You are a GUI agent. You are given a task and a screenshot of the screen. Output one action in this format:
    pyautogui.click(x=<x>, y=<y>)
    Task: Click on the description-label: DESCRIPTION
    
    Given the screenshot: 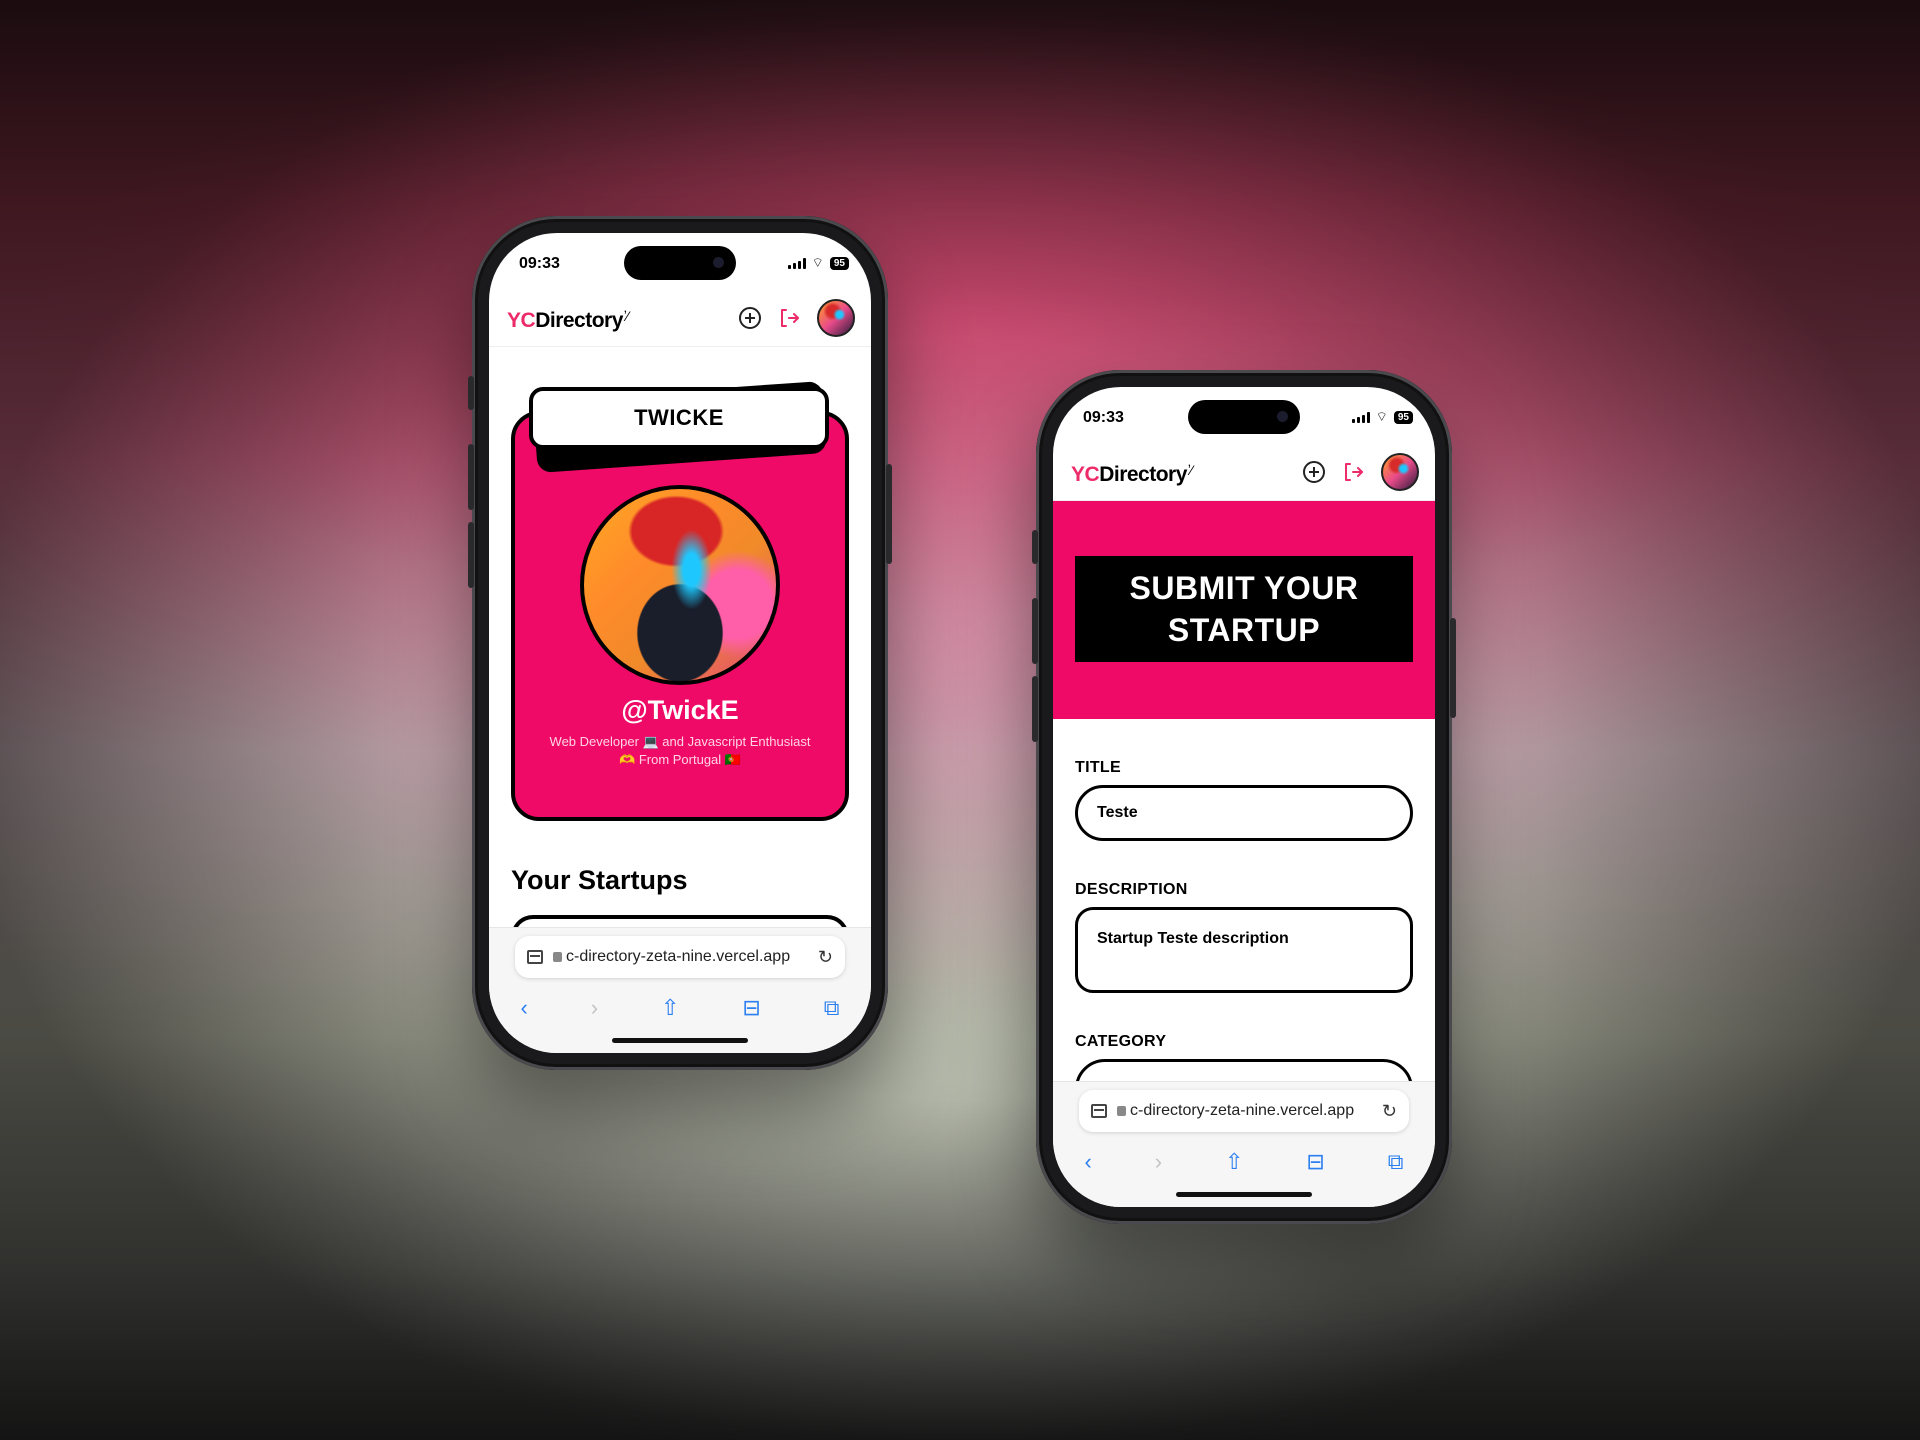 What is the action you would take?
    pyautogui.click(x=1131, y=889)
    